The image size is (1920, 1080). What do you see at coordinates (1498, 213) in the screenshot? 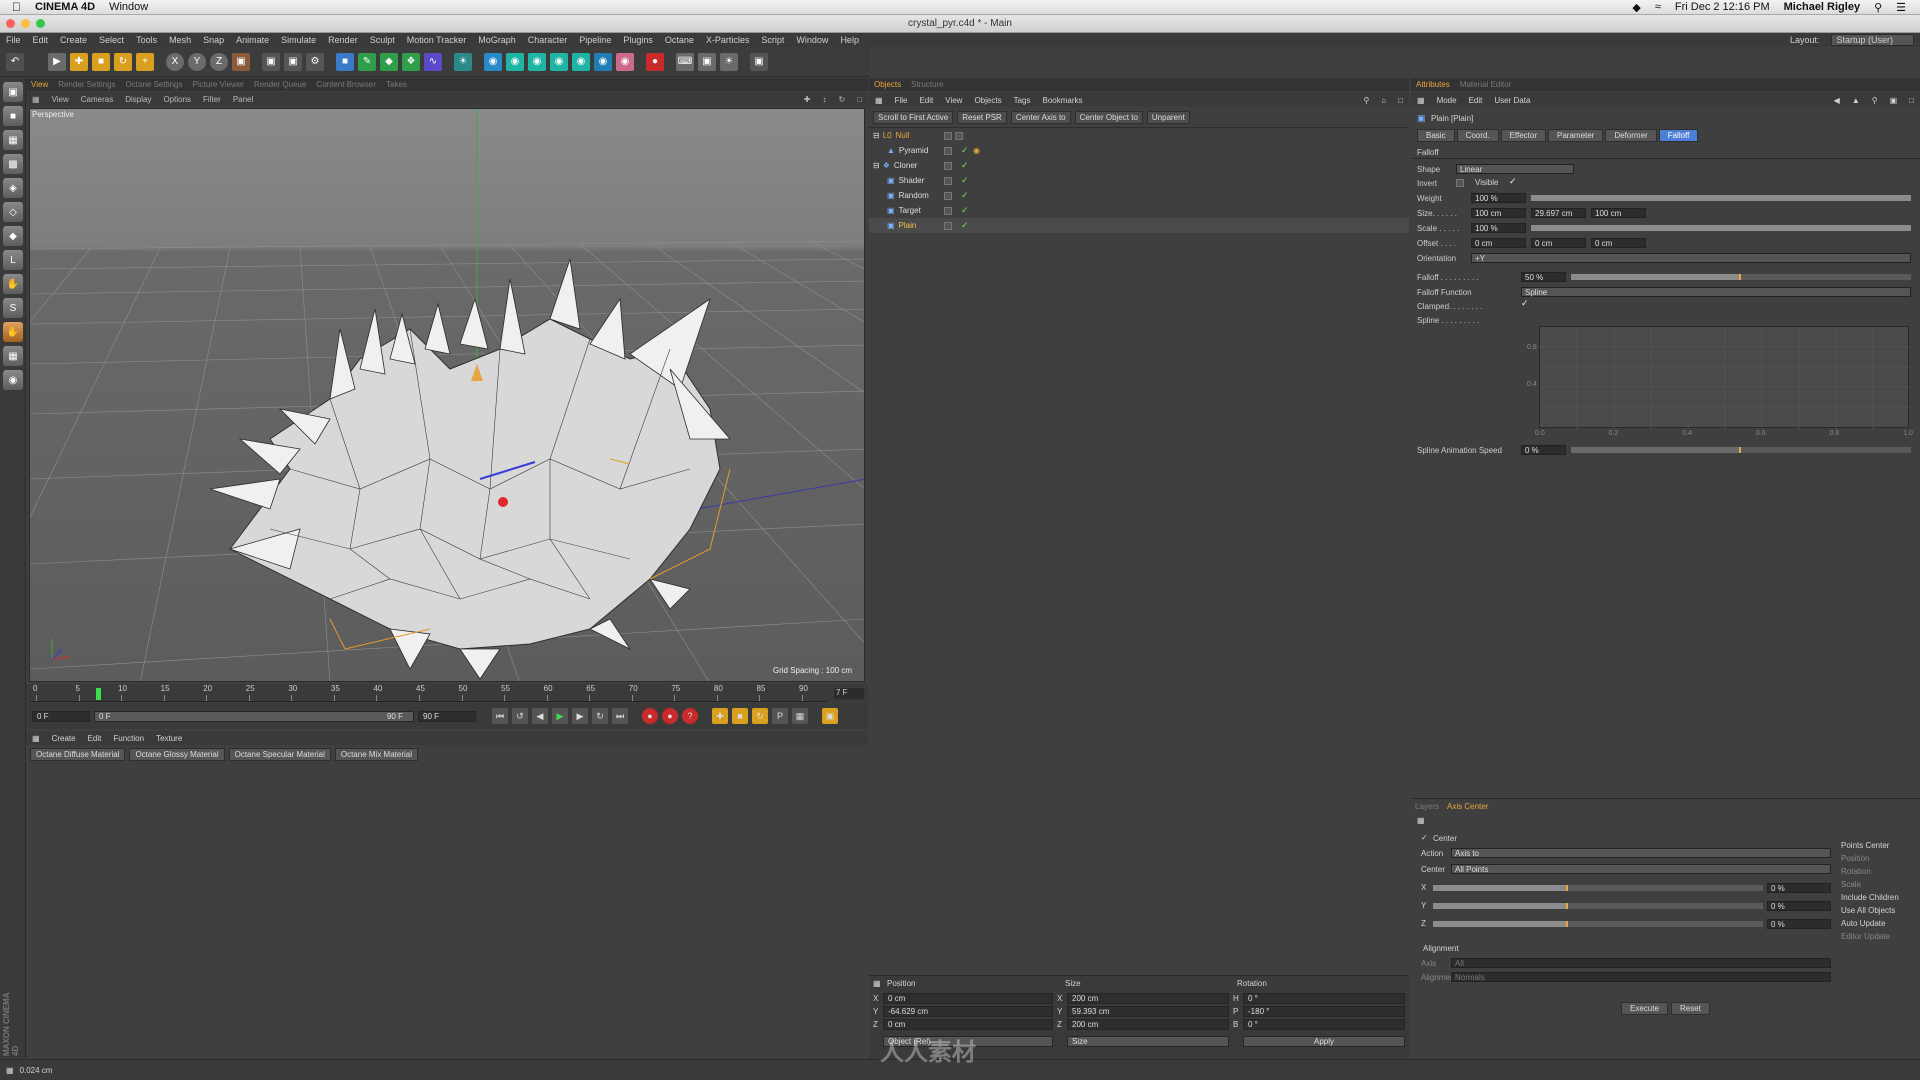
I see `size-x-field: 100 cm` at bounding box center [1498, 213].